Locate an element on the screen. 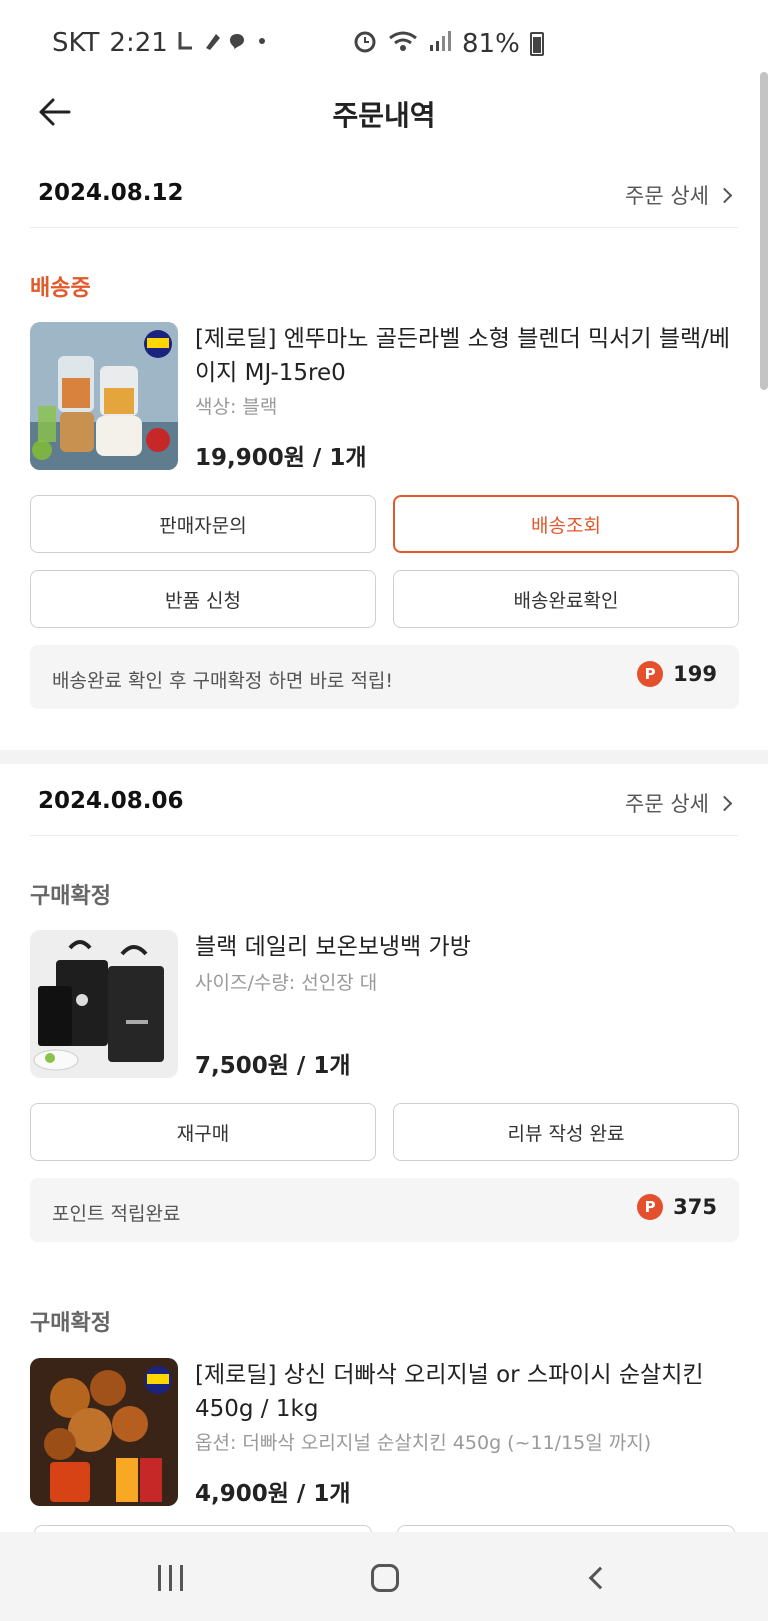 Image resolution: width=768 pixels, height=1621 pixels. track-delivery-button: 배송조회 is located at coordinates (566, 524).